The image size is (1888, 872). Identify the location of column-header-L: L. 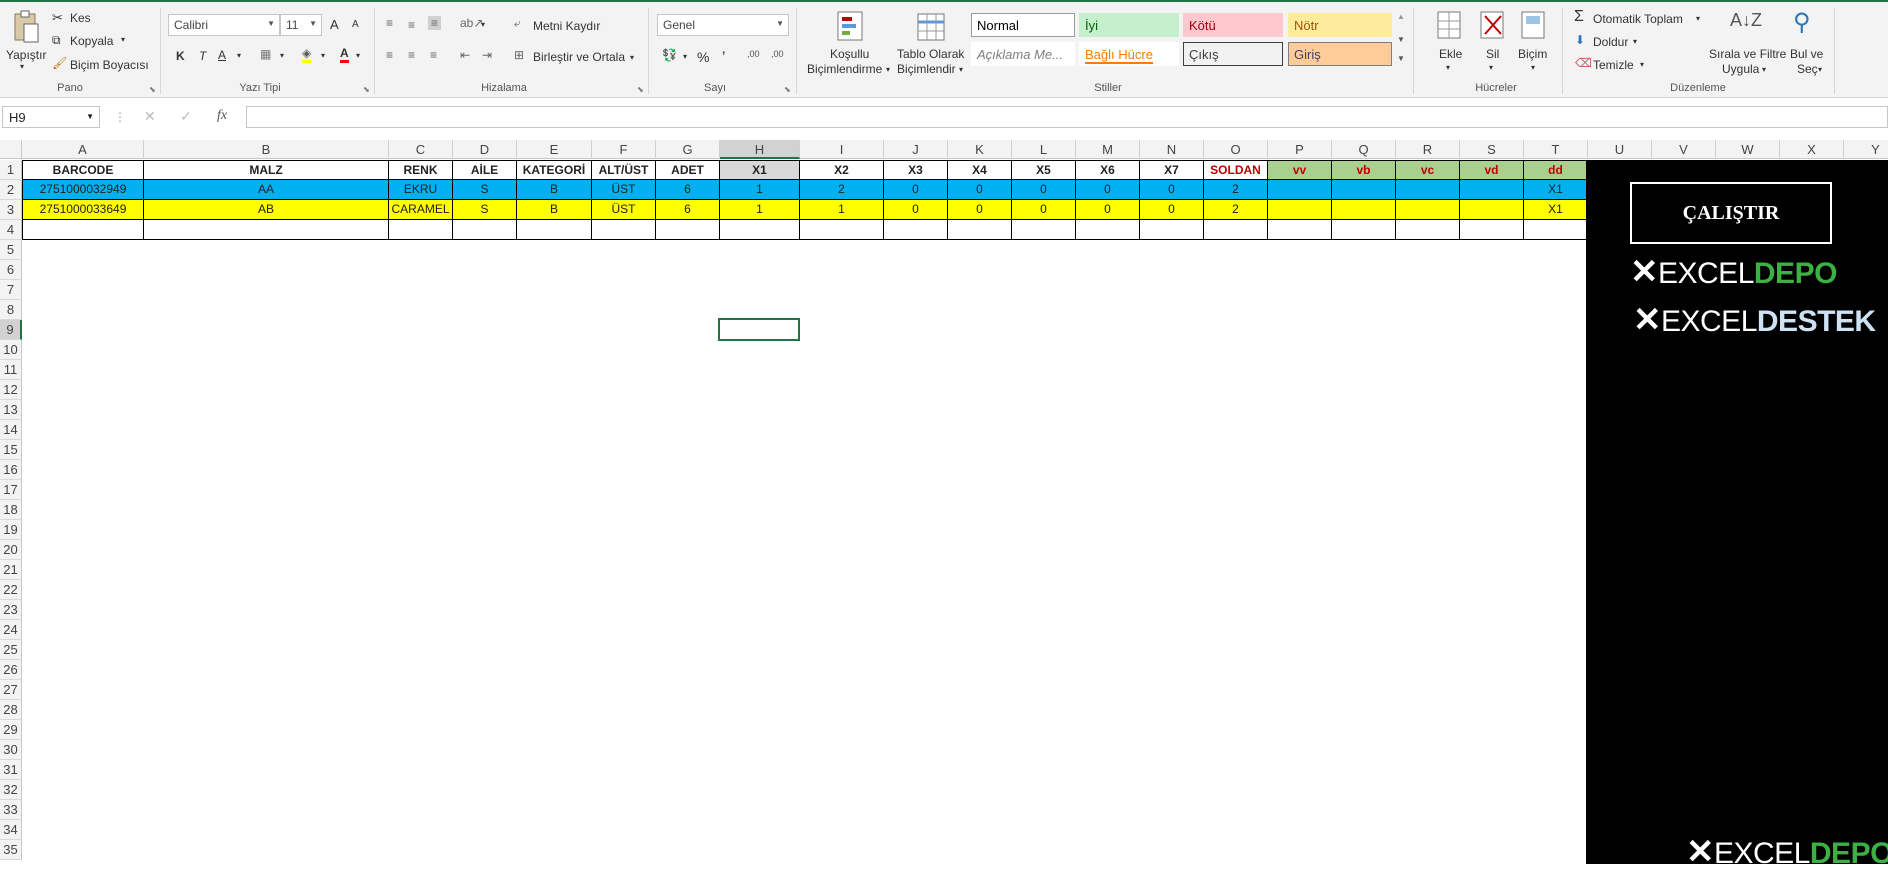
(1044, 149).